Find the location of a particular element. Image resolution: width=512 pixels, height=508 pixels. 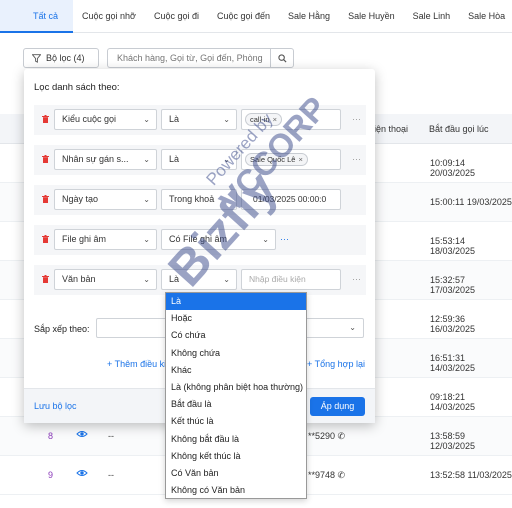

dropdown-option: Khác is located at coordinates (236, 370).